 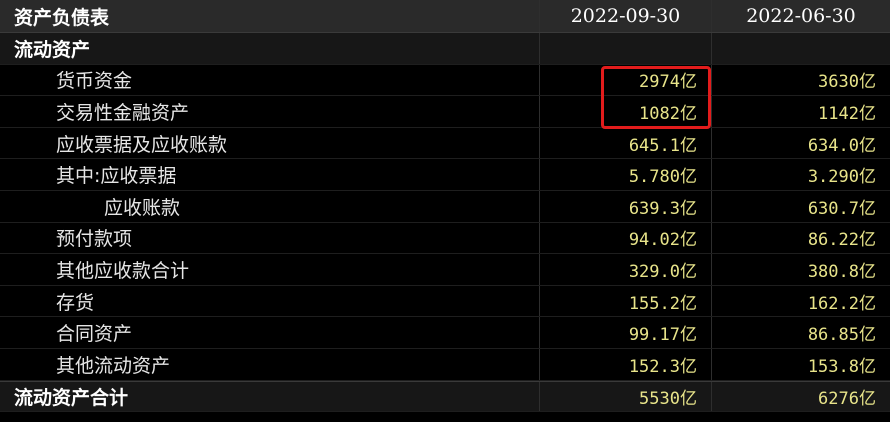 What do you see at coordinates (270, 332) in the screenshot?
I see `row-label: 合同资产` at bounding box center [270, 332].